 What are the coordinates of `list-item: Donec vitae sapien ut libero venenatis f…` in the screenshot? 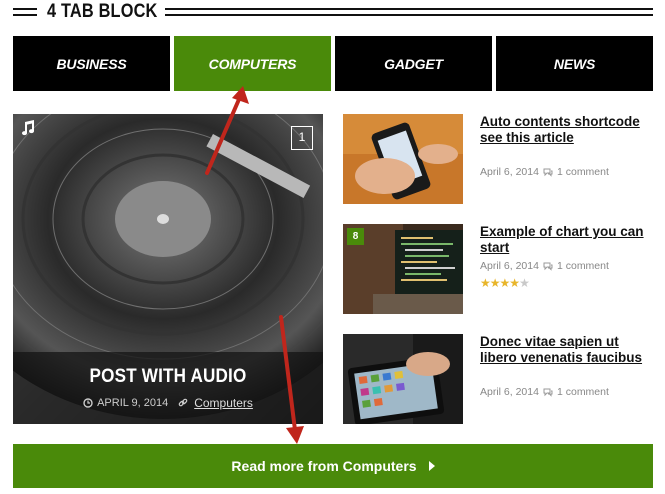 It's located at (498, 380).